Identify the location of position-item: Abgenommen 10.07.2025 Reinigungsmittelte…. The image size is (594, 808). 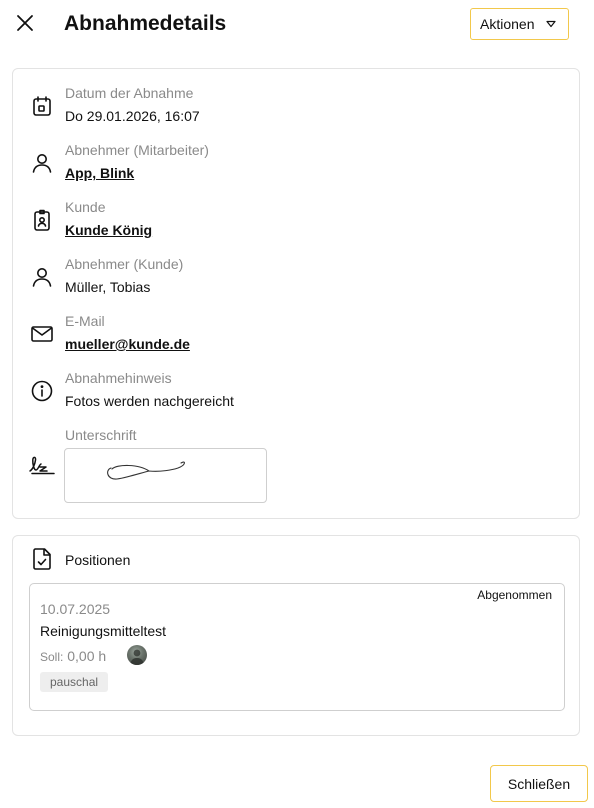
(297, 647).